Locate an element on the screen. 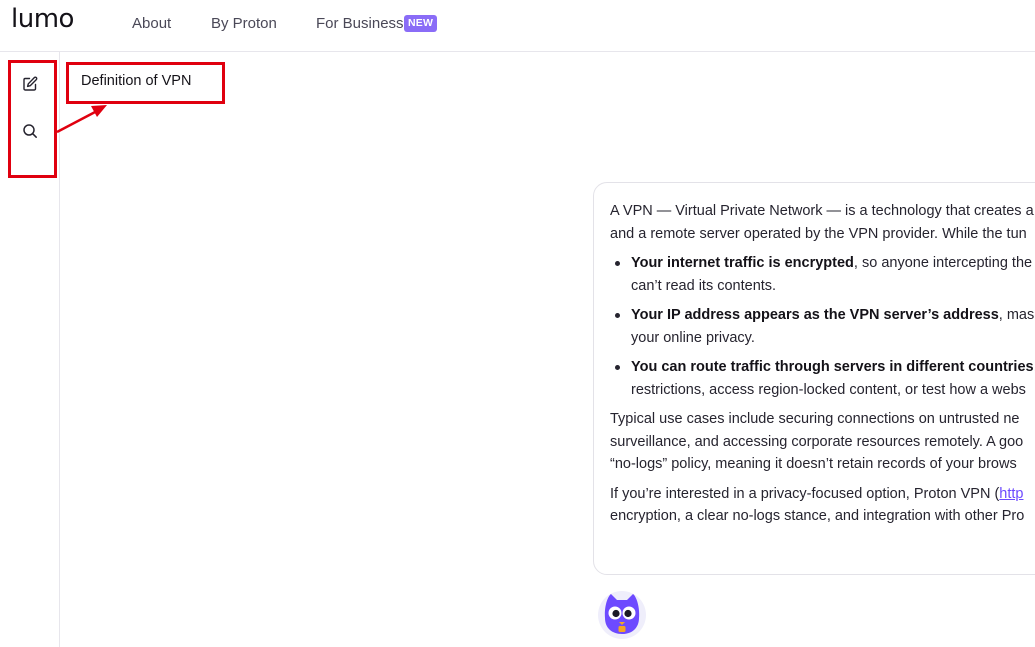  message-text: , mask is located at coordinates (1016, 315).